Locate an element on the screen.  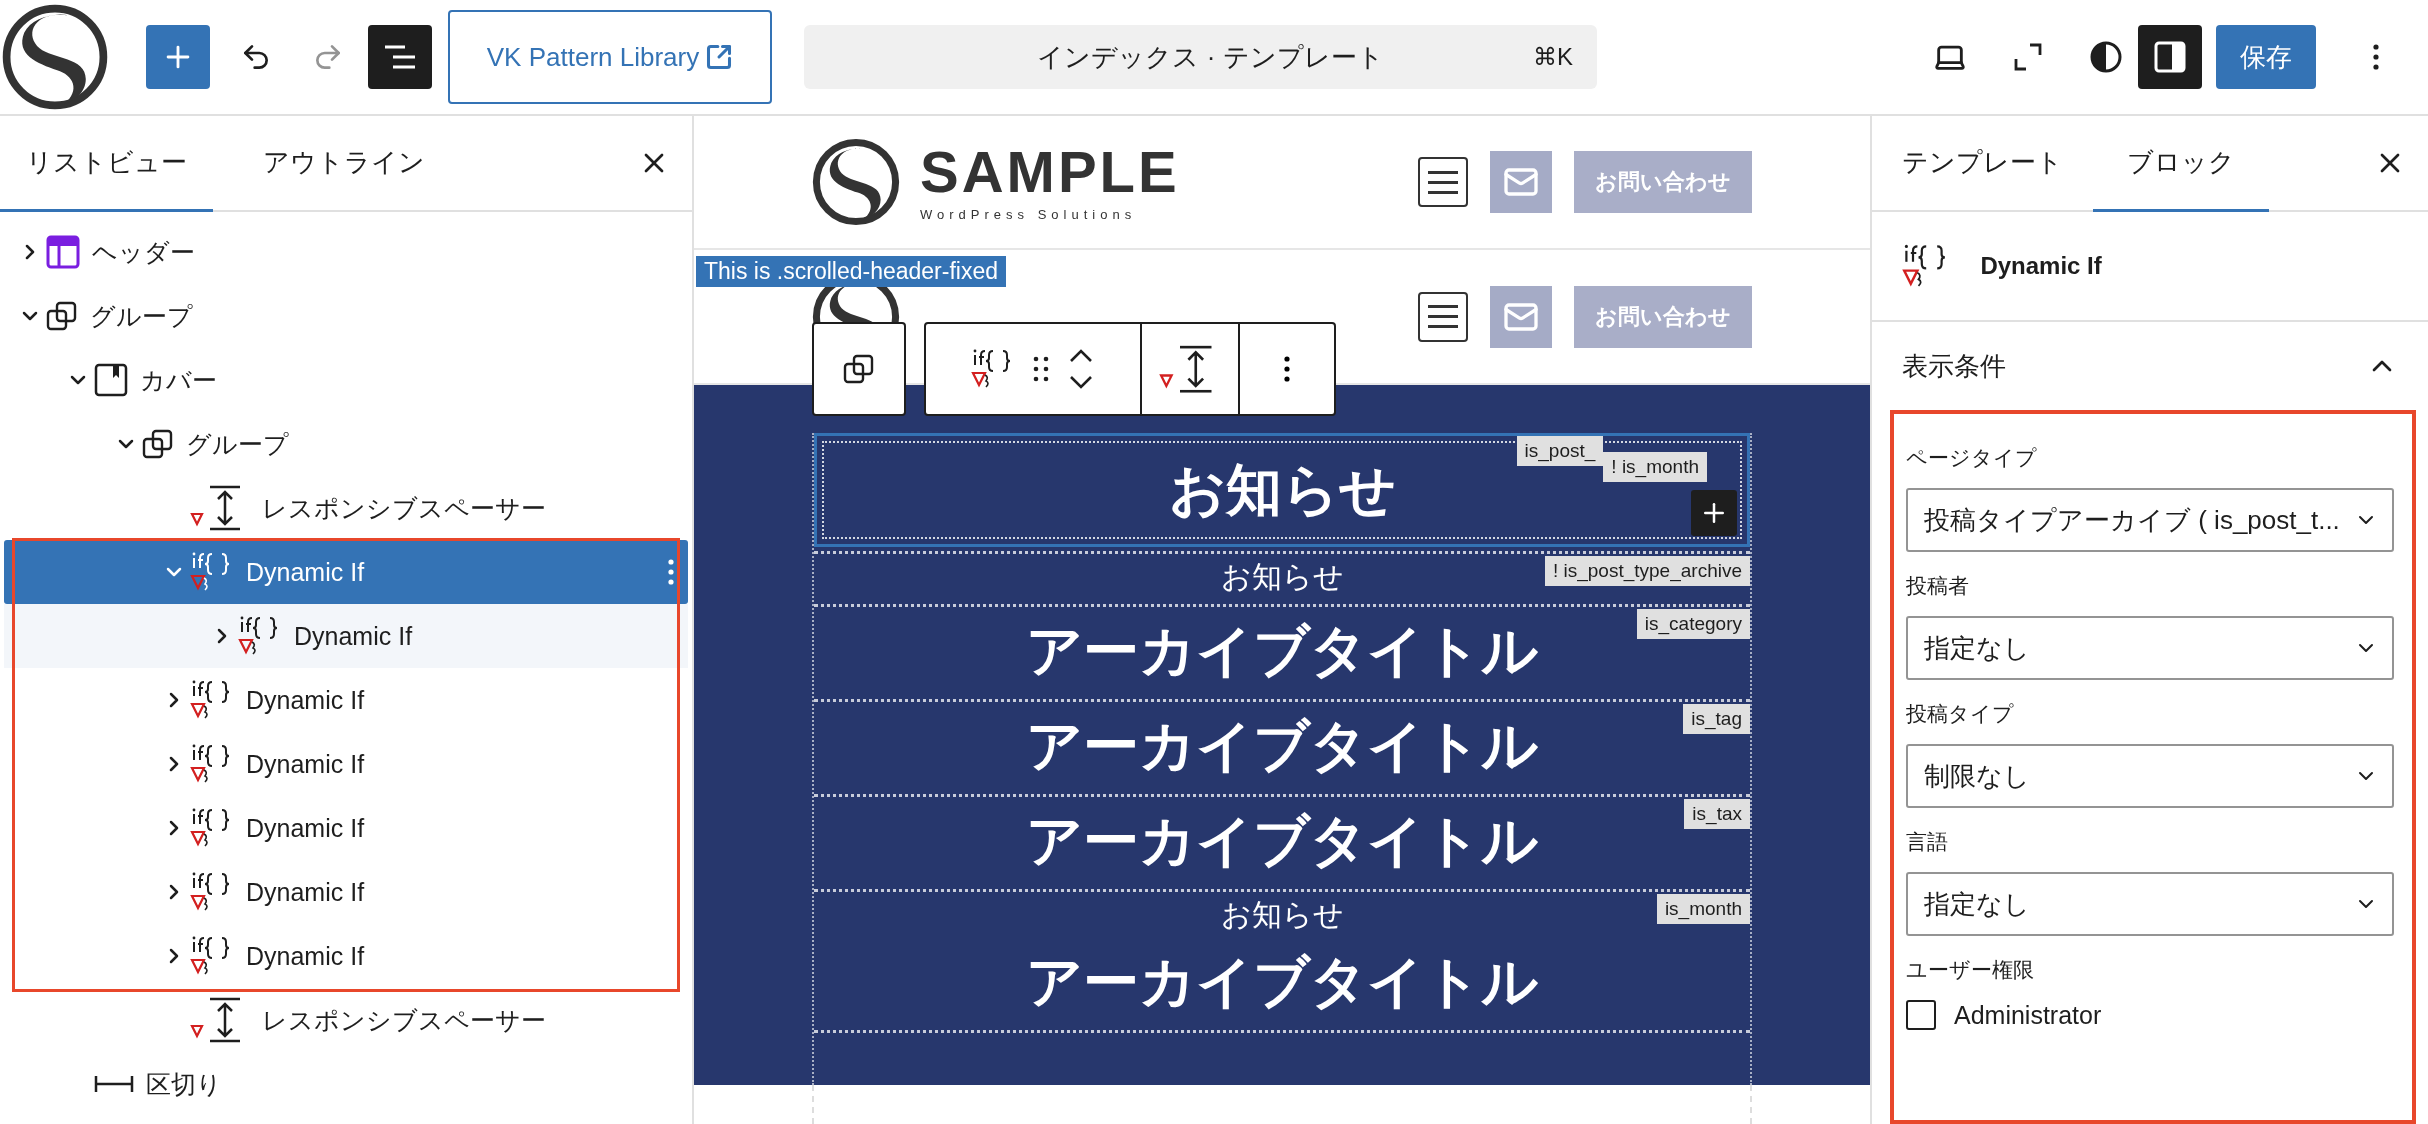
list-view-item: カバー is located at coordinates (346, 380).